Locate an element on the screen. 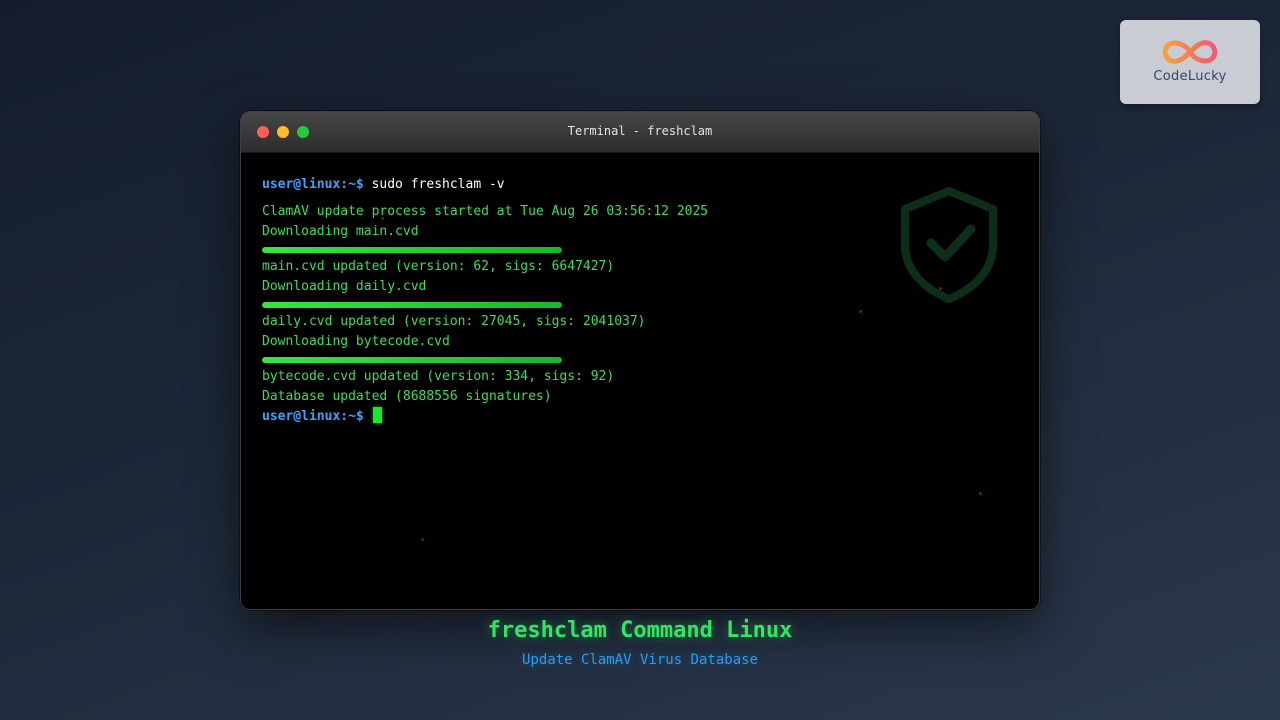 The image size is (1280, 720). codelucky-logo: CodeLucky is located at coordinates (1190, 62).